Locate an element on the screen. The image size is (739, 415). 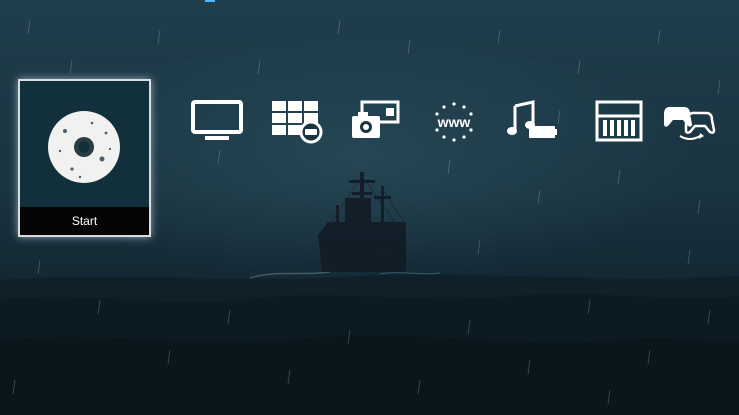
music-icon is located at coordinates (533, 121).